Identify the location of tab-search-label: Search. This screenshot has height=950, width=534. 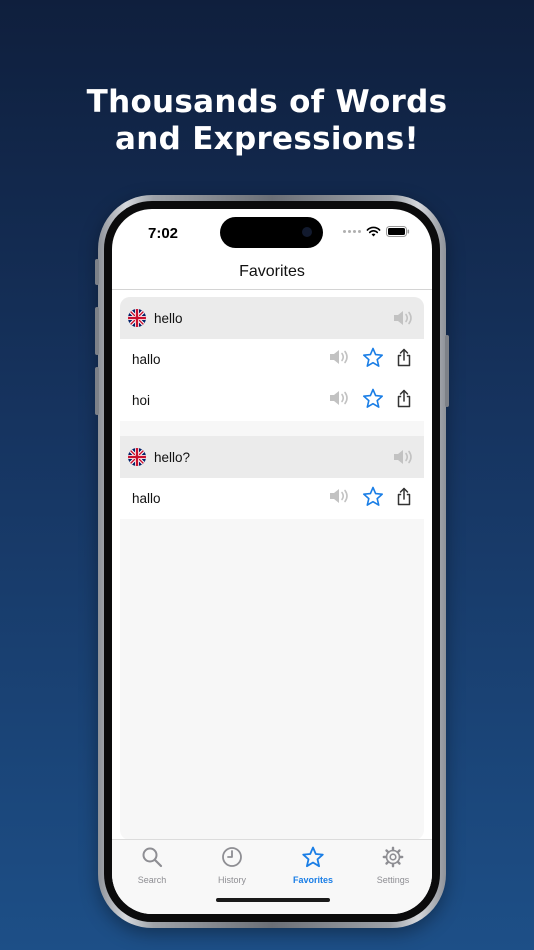
(152, 880).